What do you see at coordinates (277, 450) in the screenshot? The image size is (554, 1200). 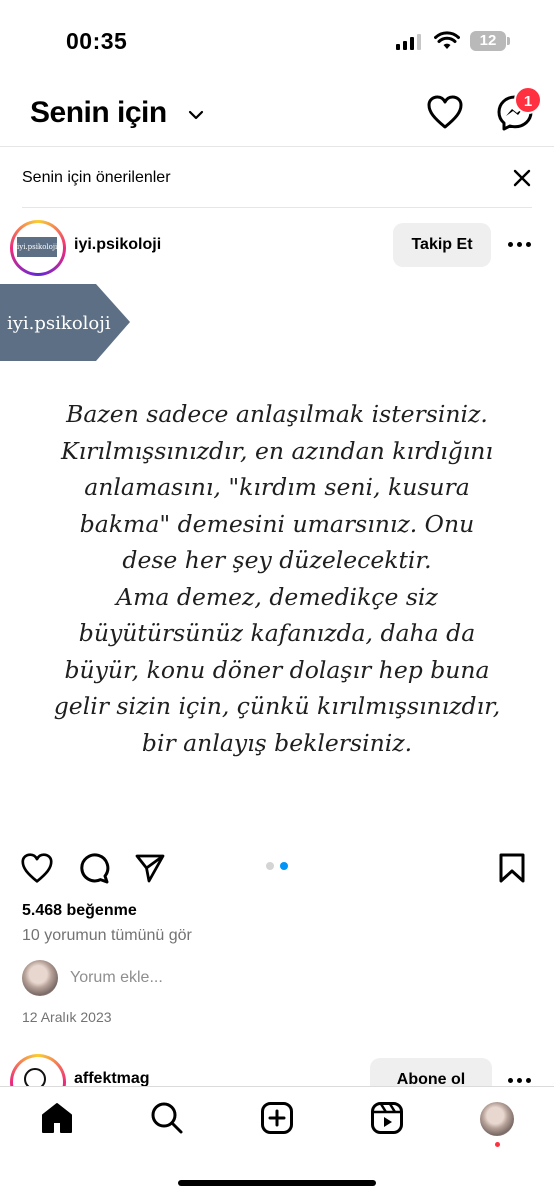 I see `quote-line: Kırılmışsınızdır, en azından kırdığını` at bounding box center [277, 450].